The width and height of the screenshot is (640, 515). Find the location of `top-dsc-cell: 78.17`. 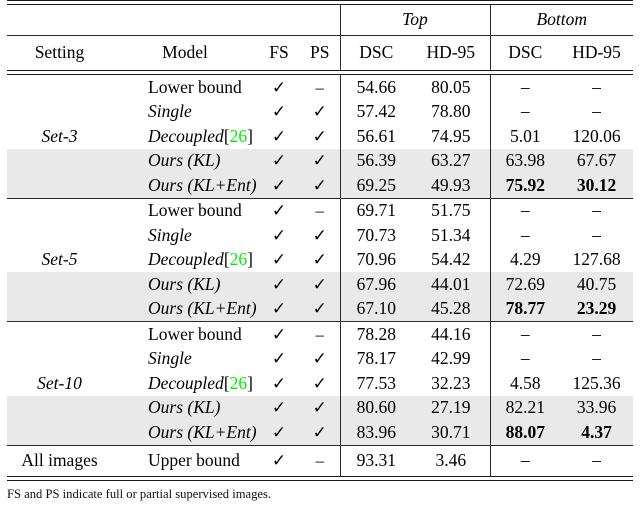

top-dsc-cell: 78.17 is located at coordinates (375, 358).